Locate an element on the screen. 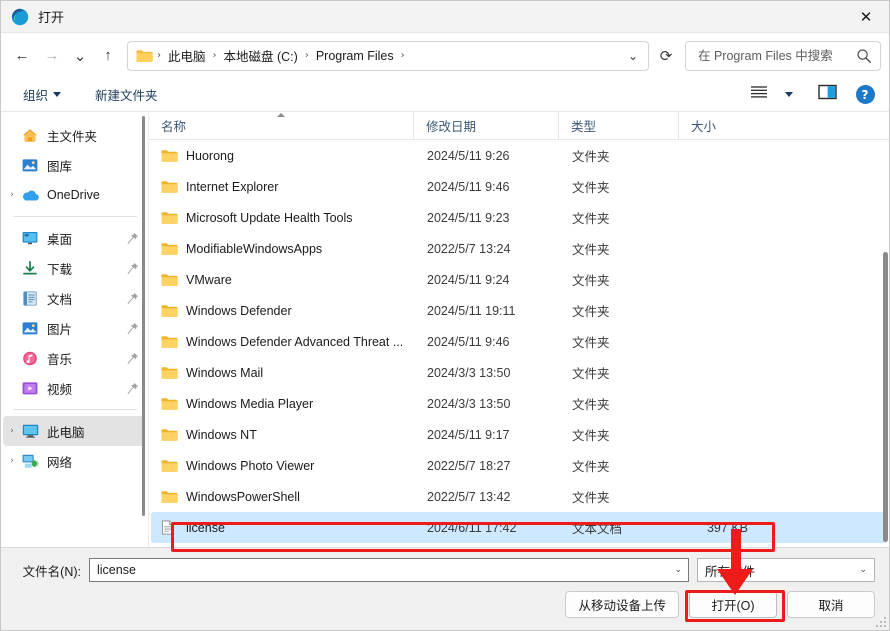 The height and width of the screenshot is (631, 890). scrollbar-thumb is located at coordinates (885, 397).